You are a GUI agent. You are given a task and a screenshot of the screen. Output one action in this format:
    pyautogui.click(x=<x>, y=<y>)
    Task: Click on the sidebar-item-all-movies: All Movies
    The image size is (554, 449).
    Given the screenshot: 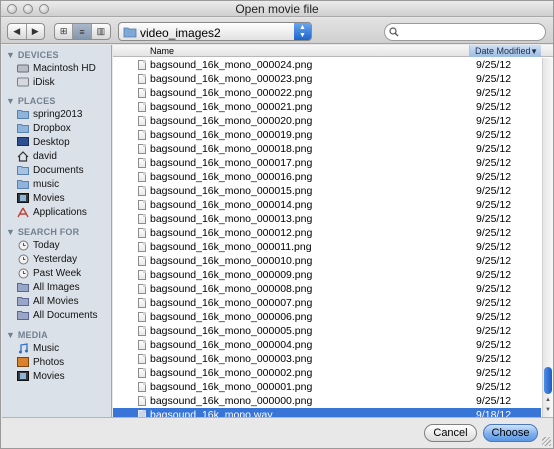 What is the action you would take?
    pyautogui.click(x=64, y=301)
    